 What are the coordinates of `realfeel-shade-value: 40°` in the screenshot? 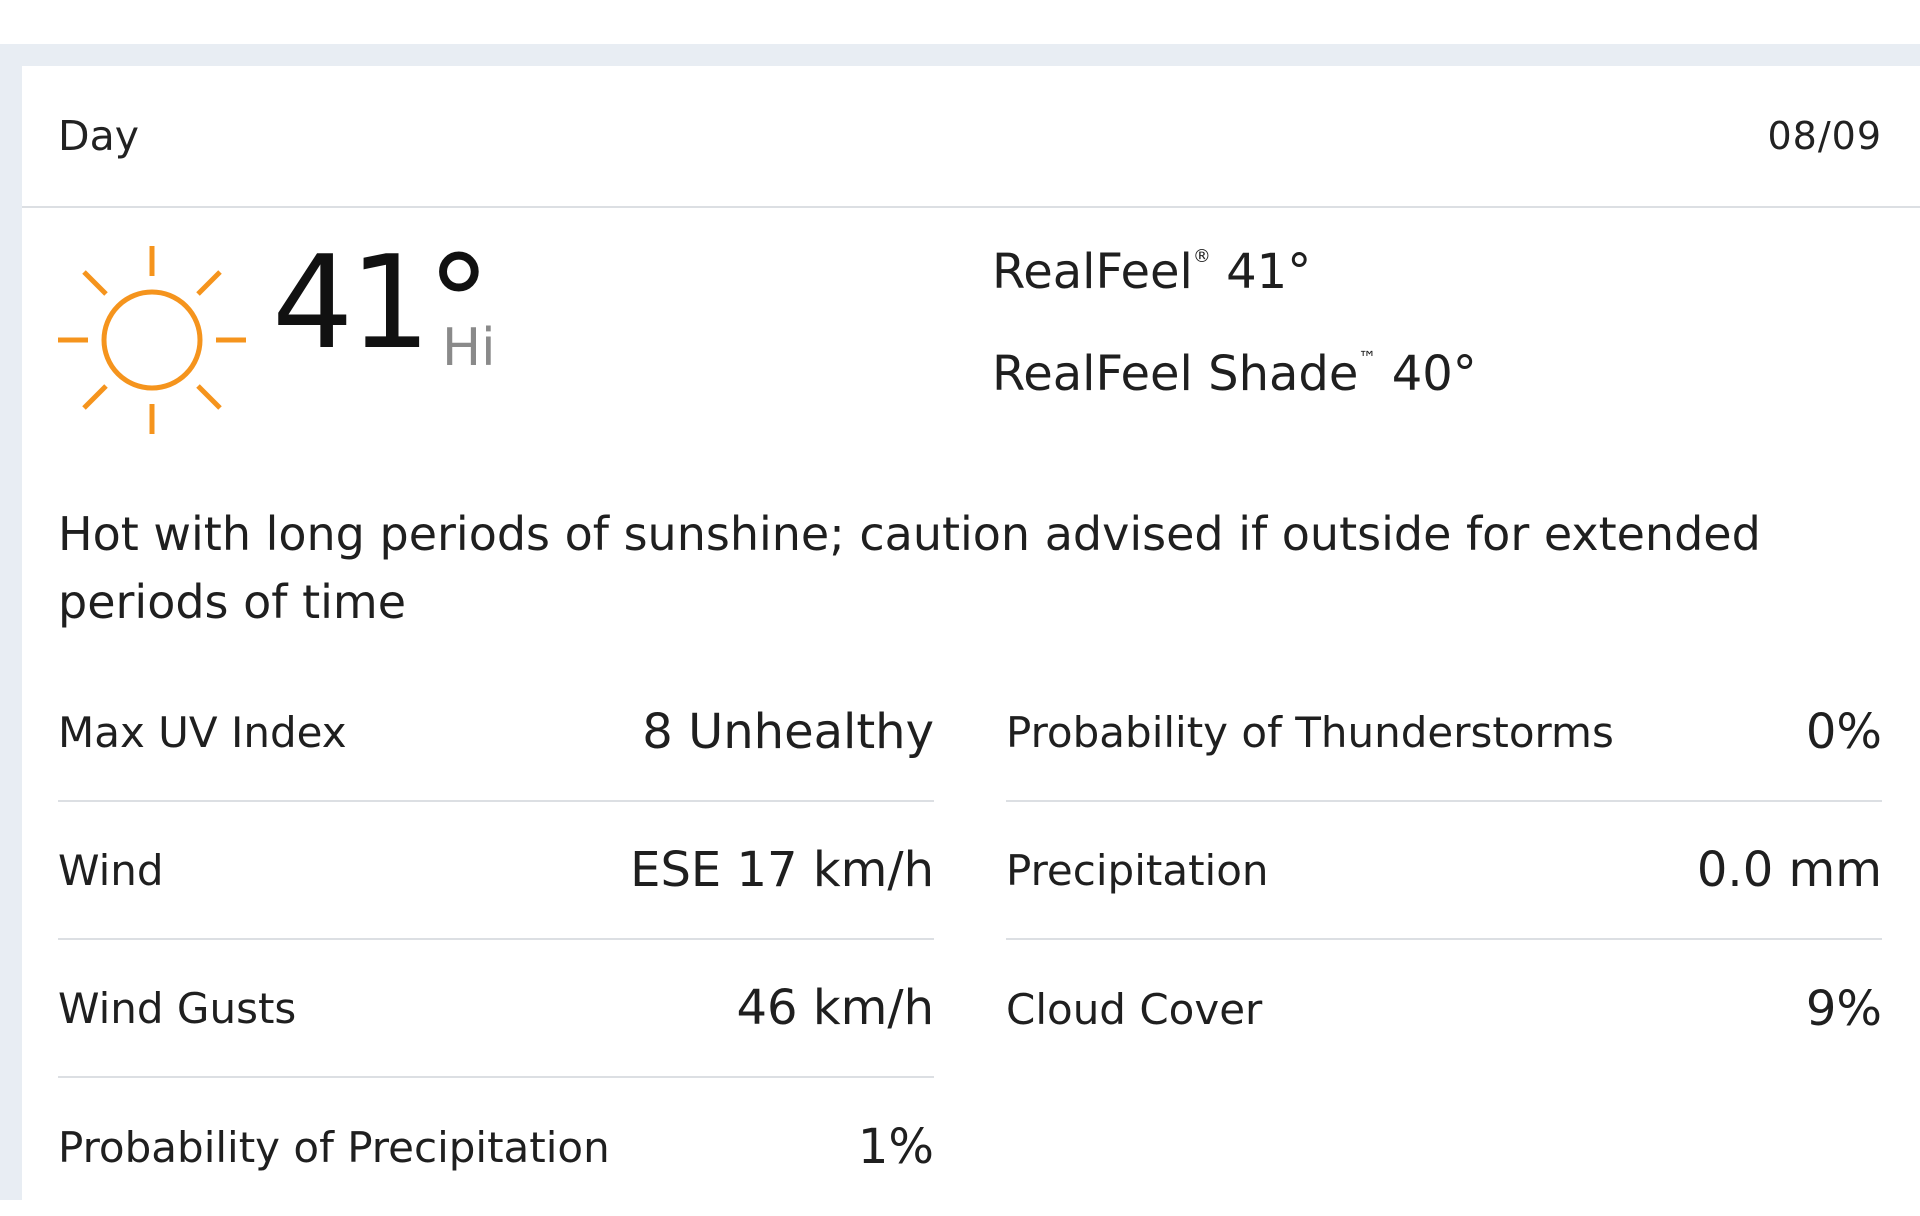 It's located at (1434, 374).